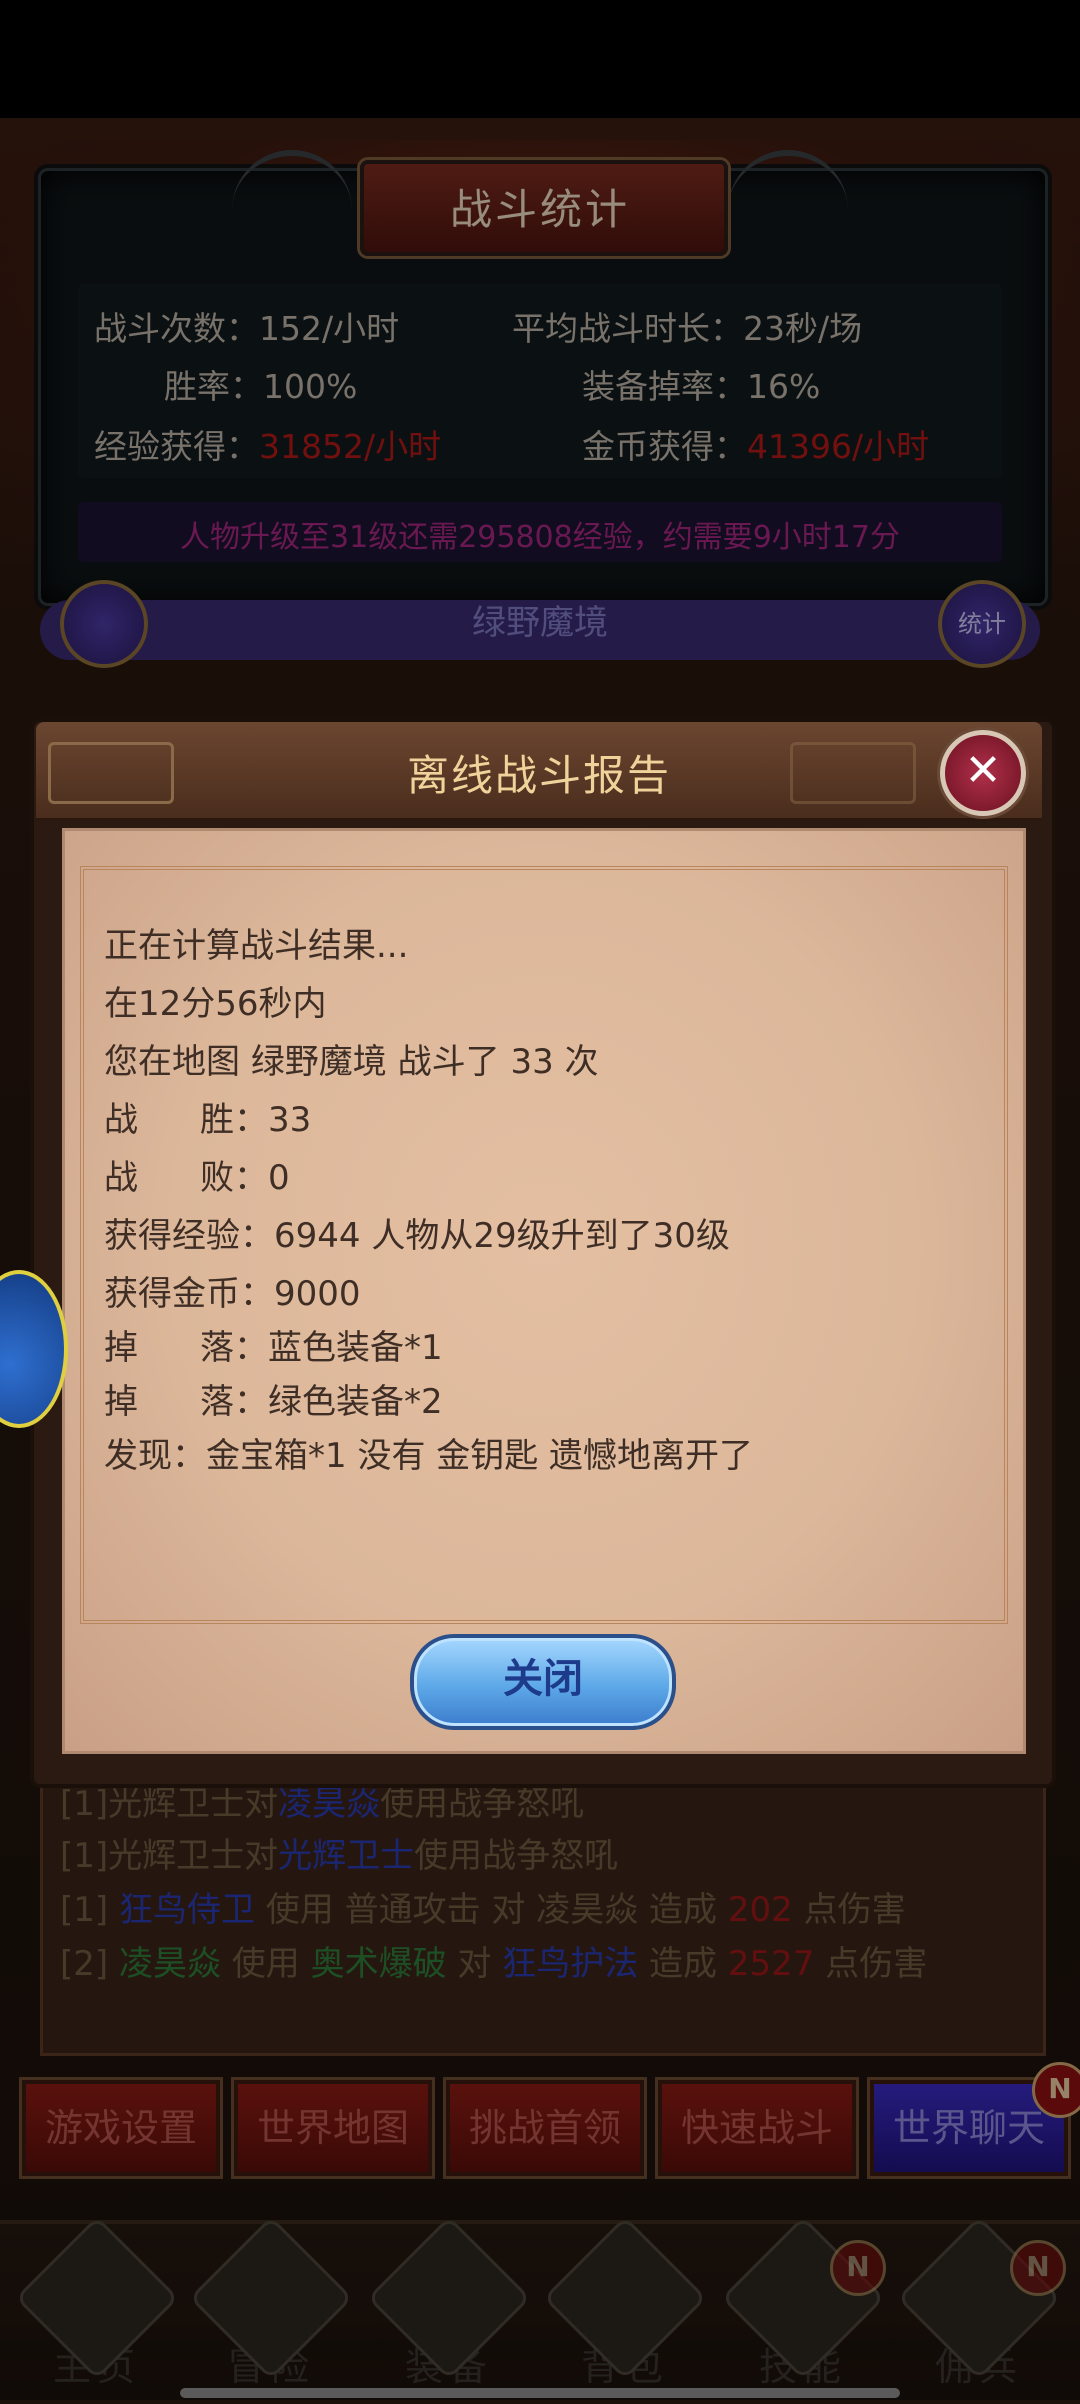 The image size is (1080, 2404). I want to click on report-losses: 战败：0, so click(197, 1178).